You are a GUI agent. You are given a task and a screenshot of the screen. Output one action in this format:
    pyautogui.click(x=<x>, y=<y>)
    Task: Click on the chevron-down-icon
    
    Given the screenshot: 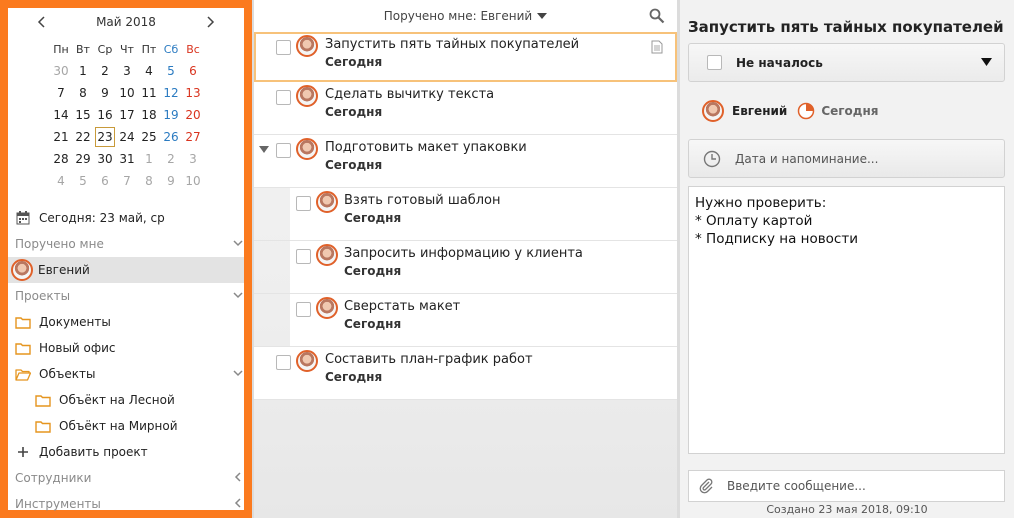 What is the action you would take?
    pyautogui.click(x=238, y=373)
    